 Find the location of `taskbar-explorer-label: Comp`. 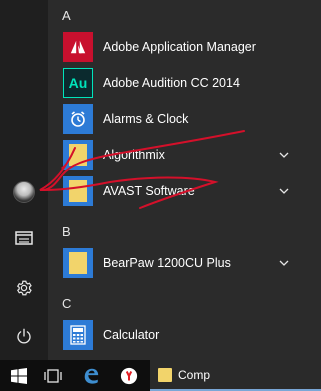

taskbar-explorer-label: Comp is located at coordinates (194, 374).